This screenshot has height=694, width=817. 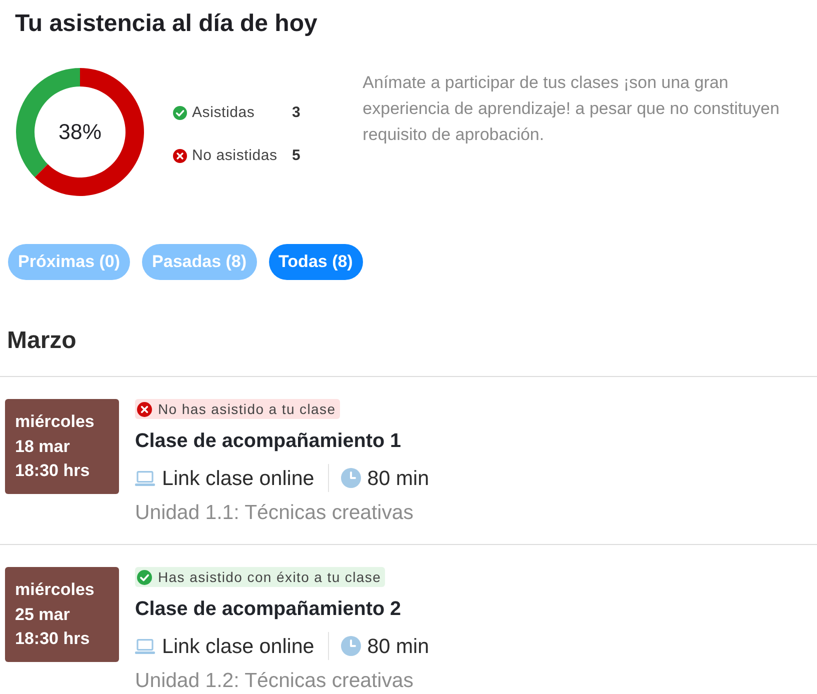 I want to click on percentage-label: 38%, so click(x=80, y=132).